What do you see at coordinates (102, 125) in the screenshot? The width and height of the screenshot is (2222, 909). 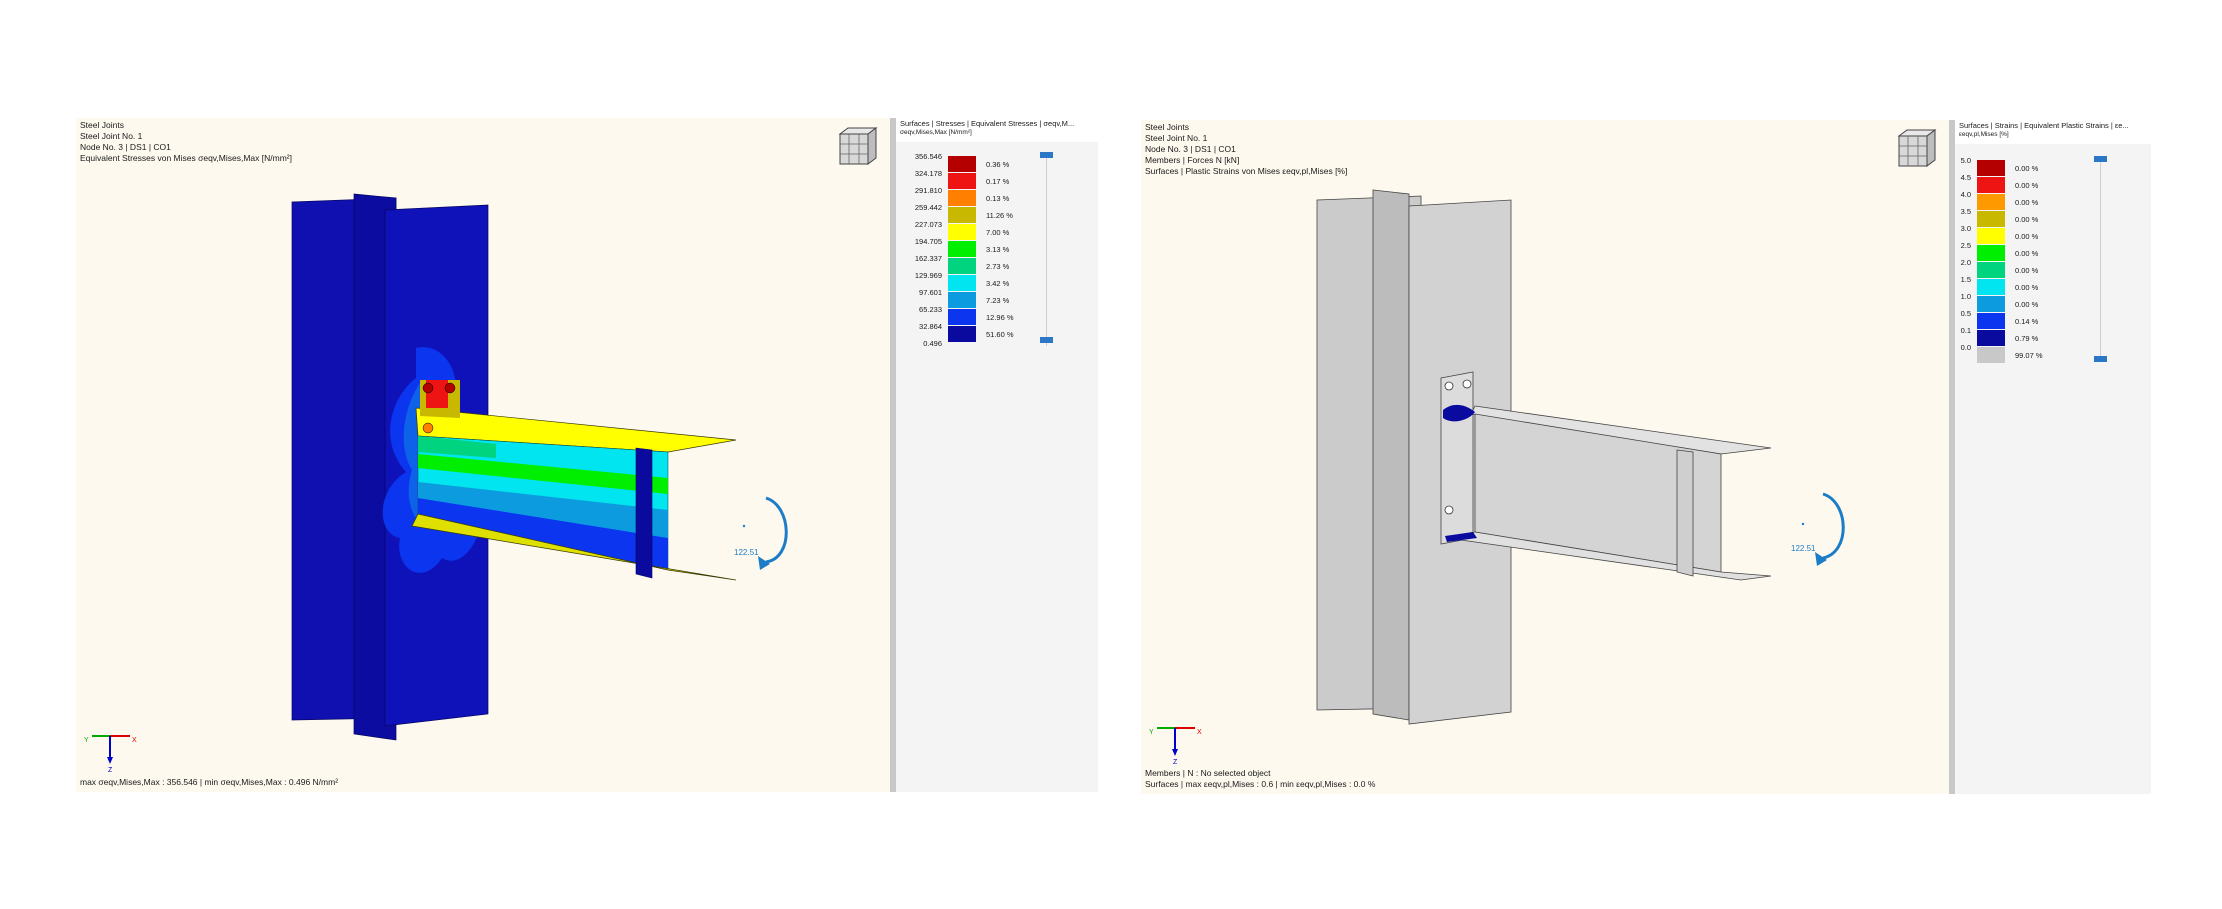 I see `info-line: Steel Joints` at bounding box center [102, 125].